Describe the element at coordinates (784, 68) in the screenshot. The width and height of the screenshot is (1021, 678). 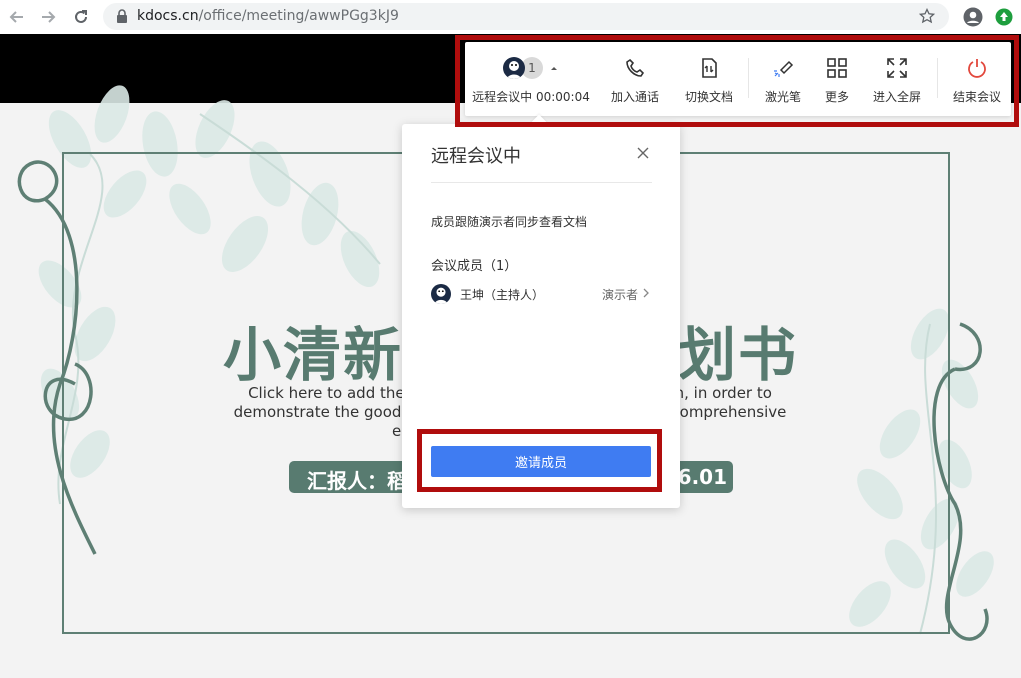
I see `laser-pen-icon` at that location.